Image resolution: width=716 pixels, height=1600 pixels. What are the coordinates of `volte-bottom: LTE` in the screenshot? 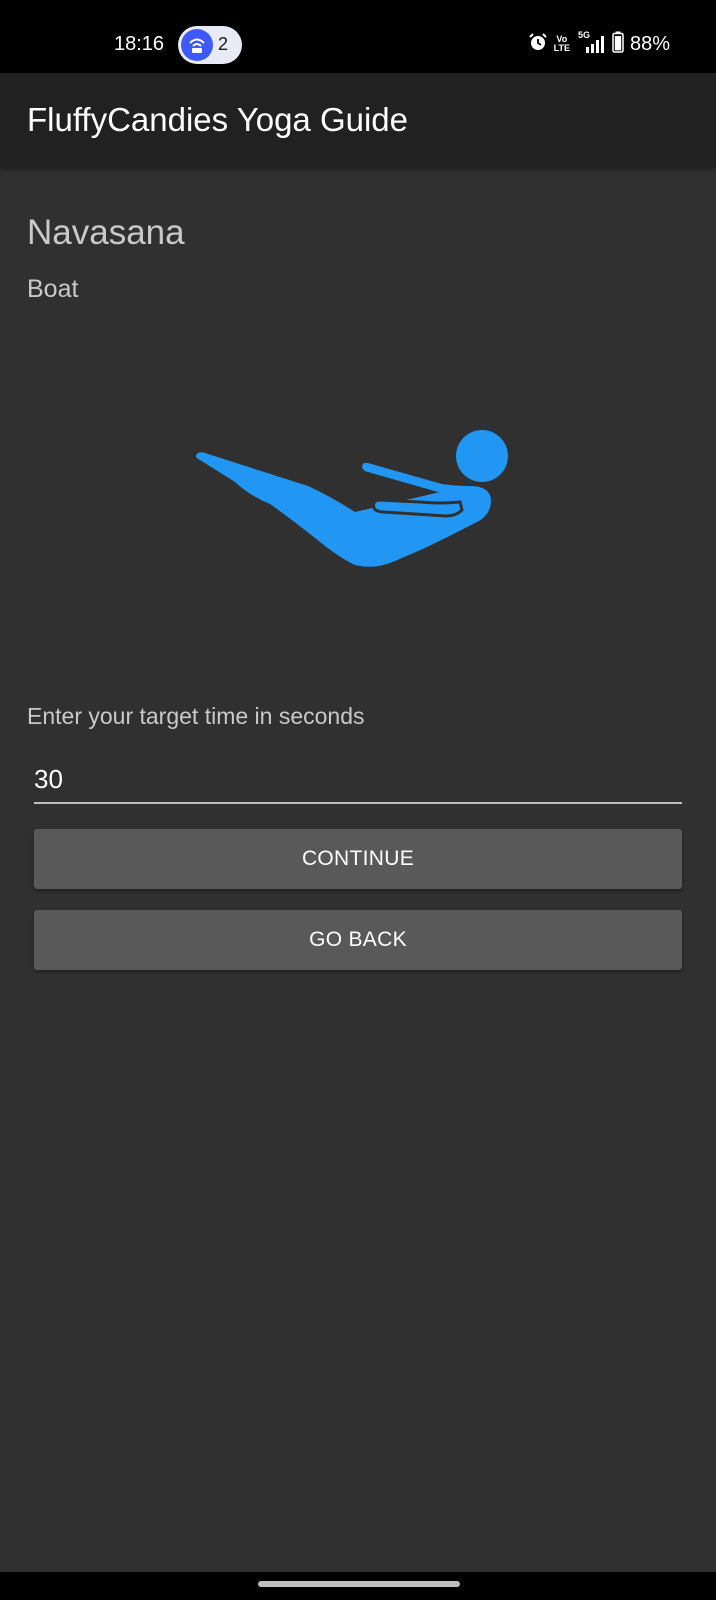 It's located at (561, 48).